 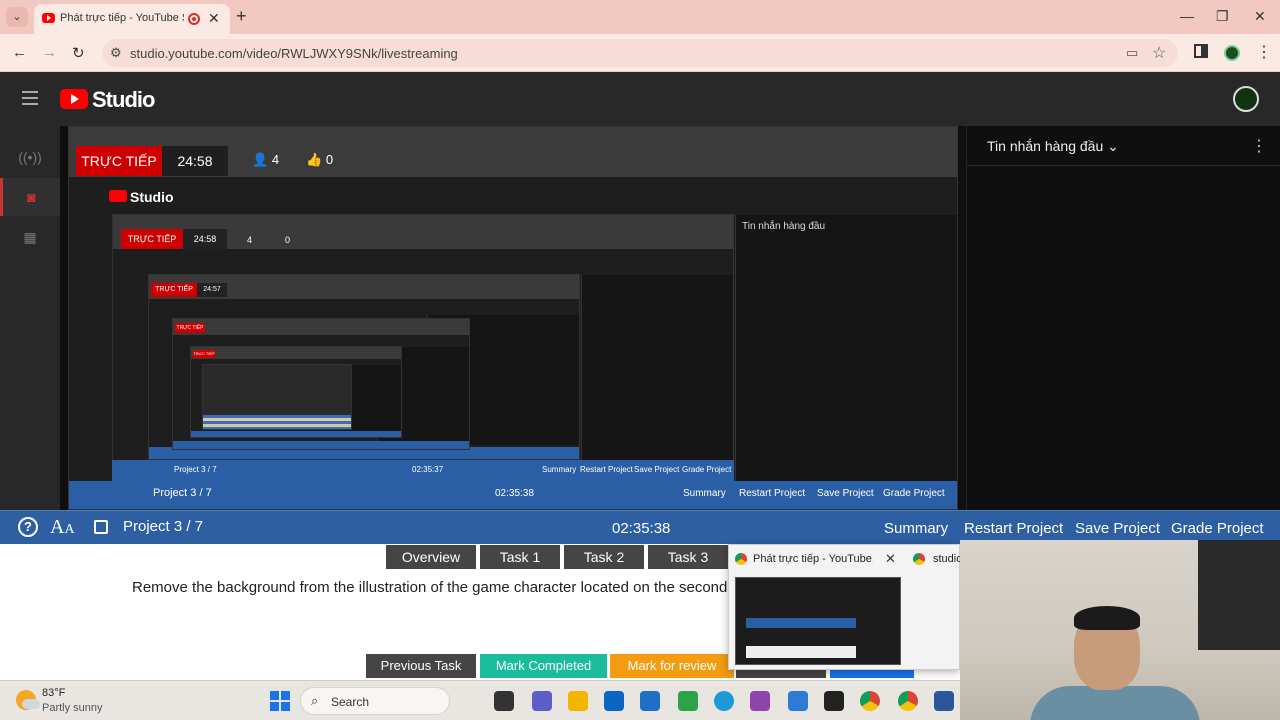 I want to click on copy-icon, so click(x=101, y=527).